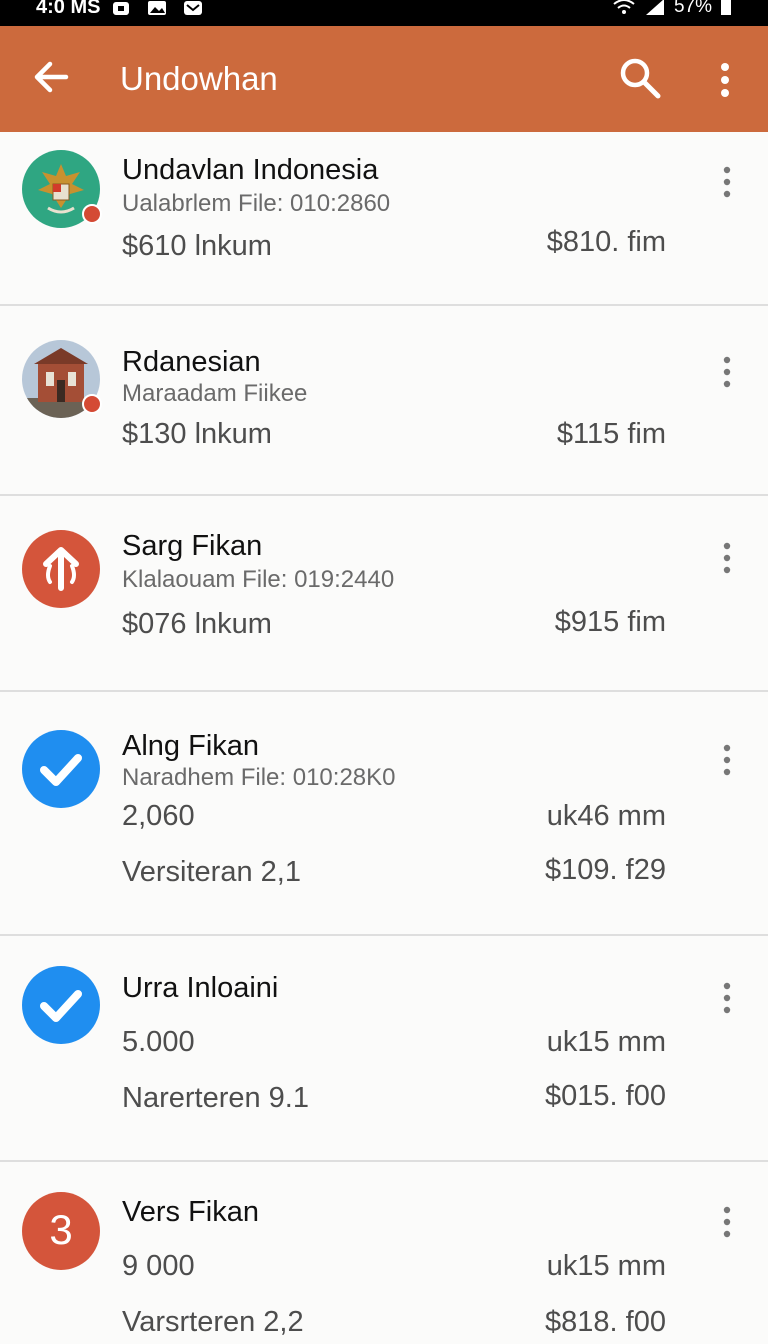  I want to click on item-value-left: 2,060, so click(158, 816).